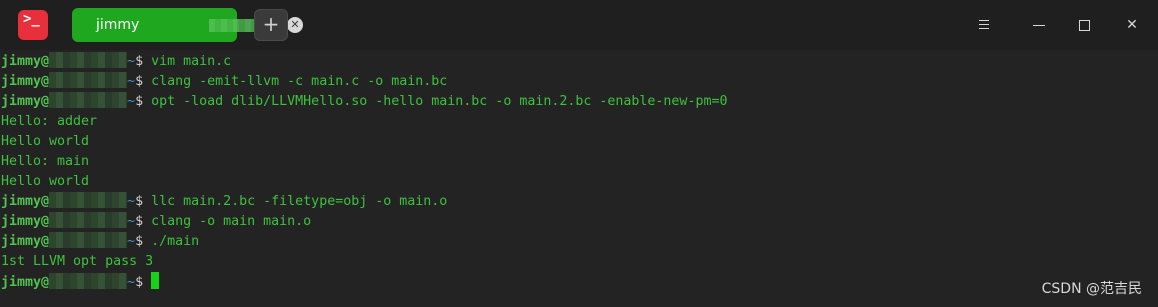 This screenshot has width=1158, height=307. I want to click on text-cursor, so click(155, 280).